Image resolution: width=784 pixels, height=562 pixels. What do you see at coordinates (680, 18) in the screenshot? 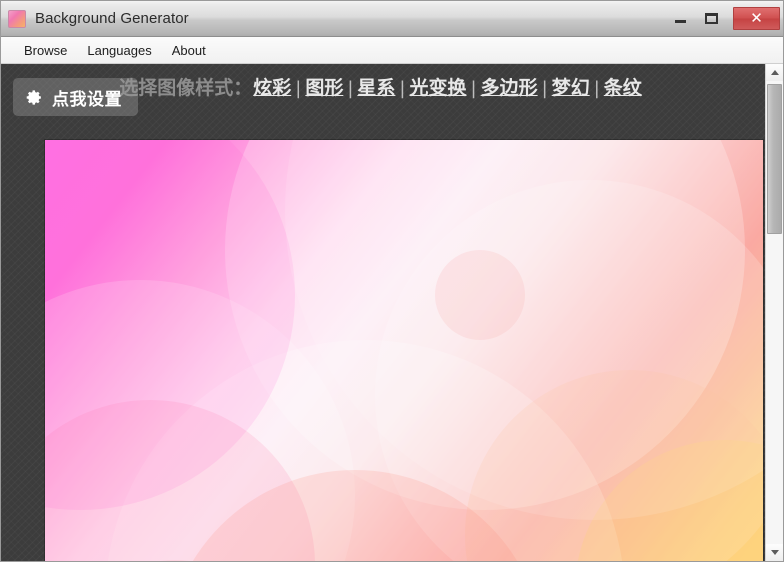
I see `minimize-button` at bounding box center [680, 18].